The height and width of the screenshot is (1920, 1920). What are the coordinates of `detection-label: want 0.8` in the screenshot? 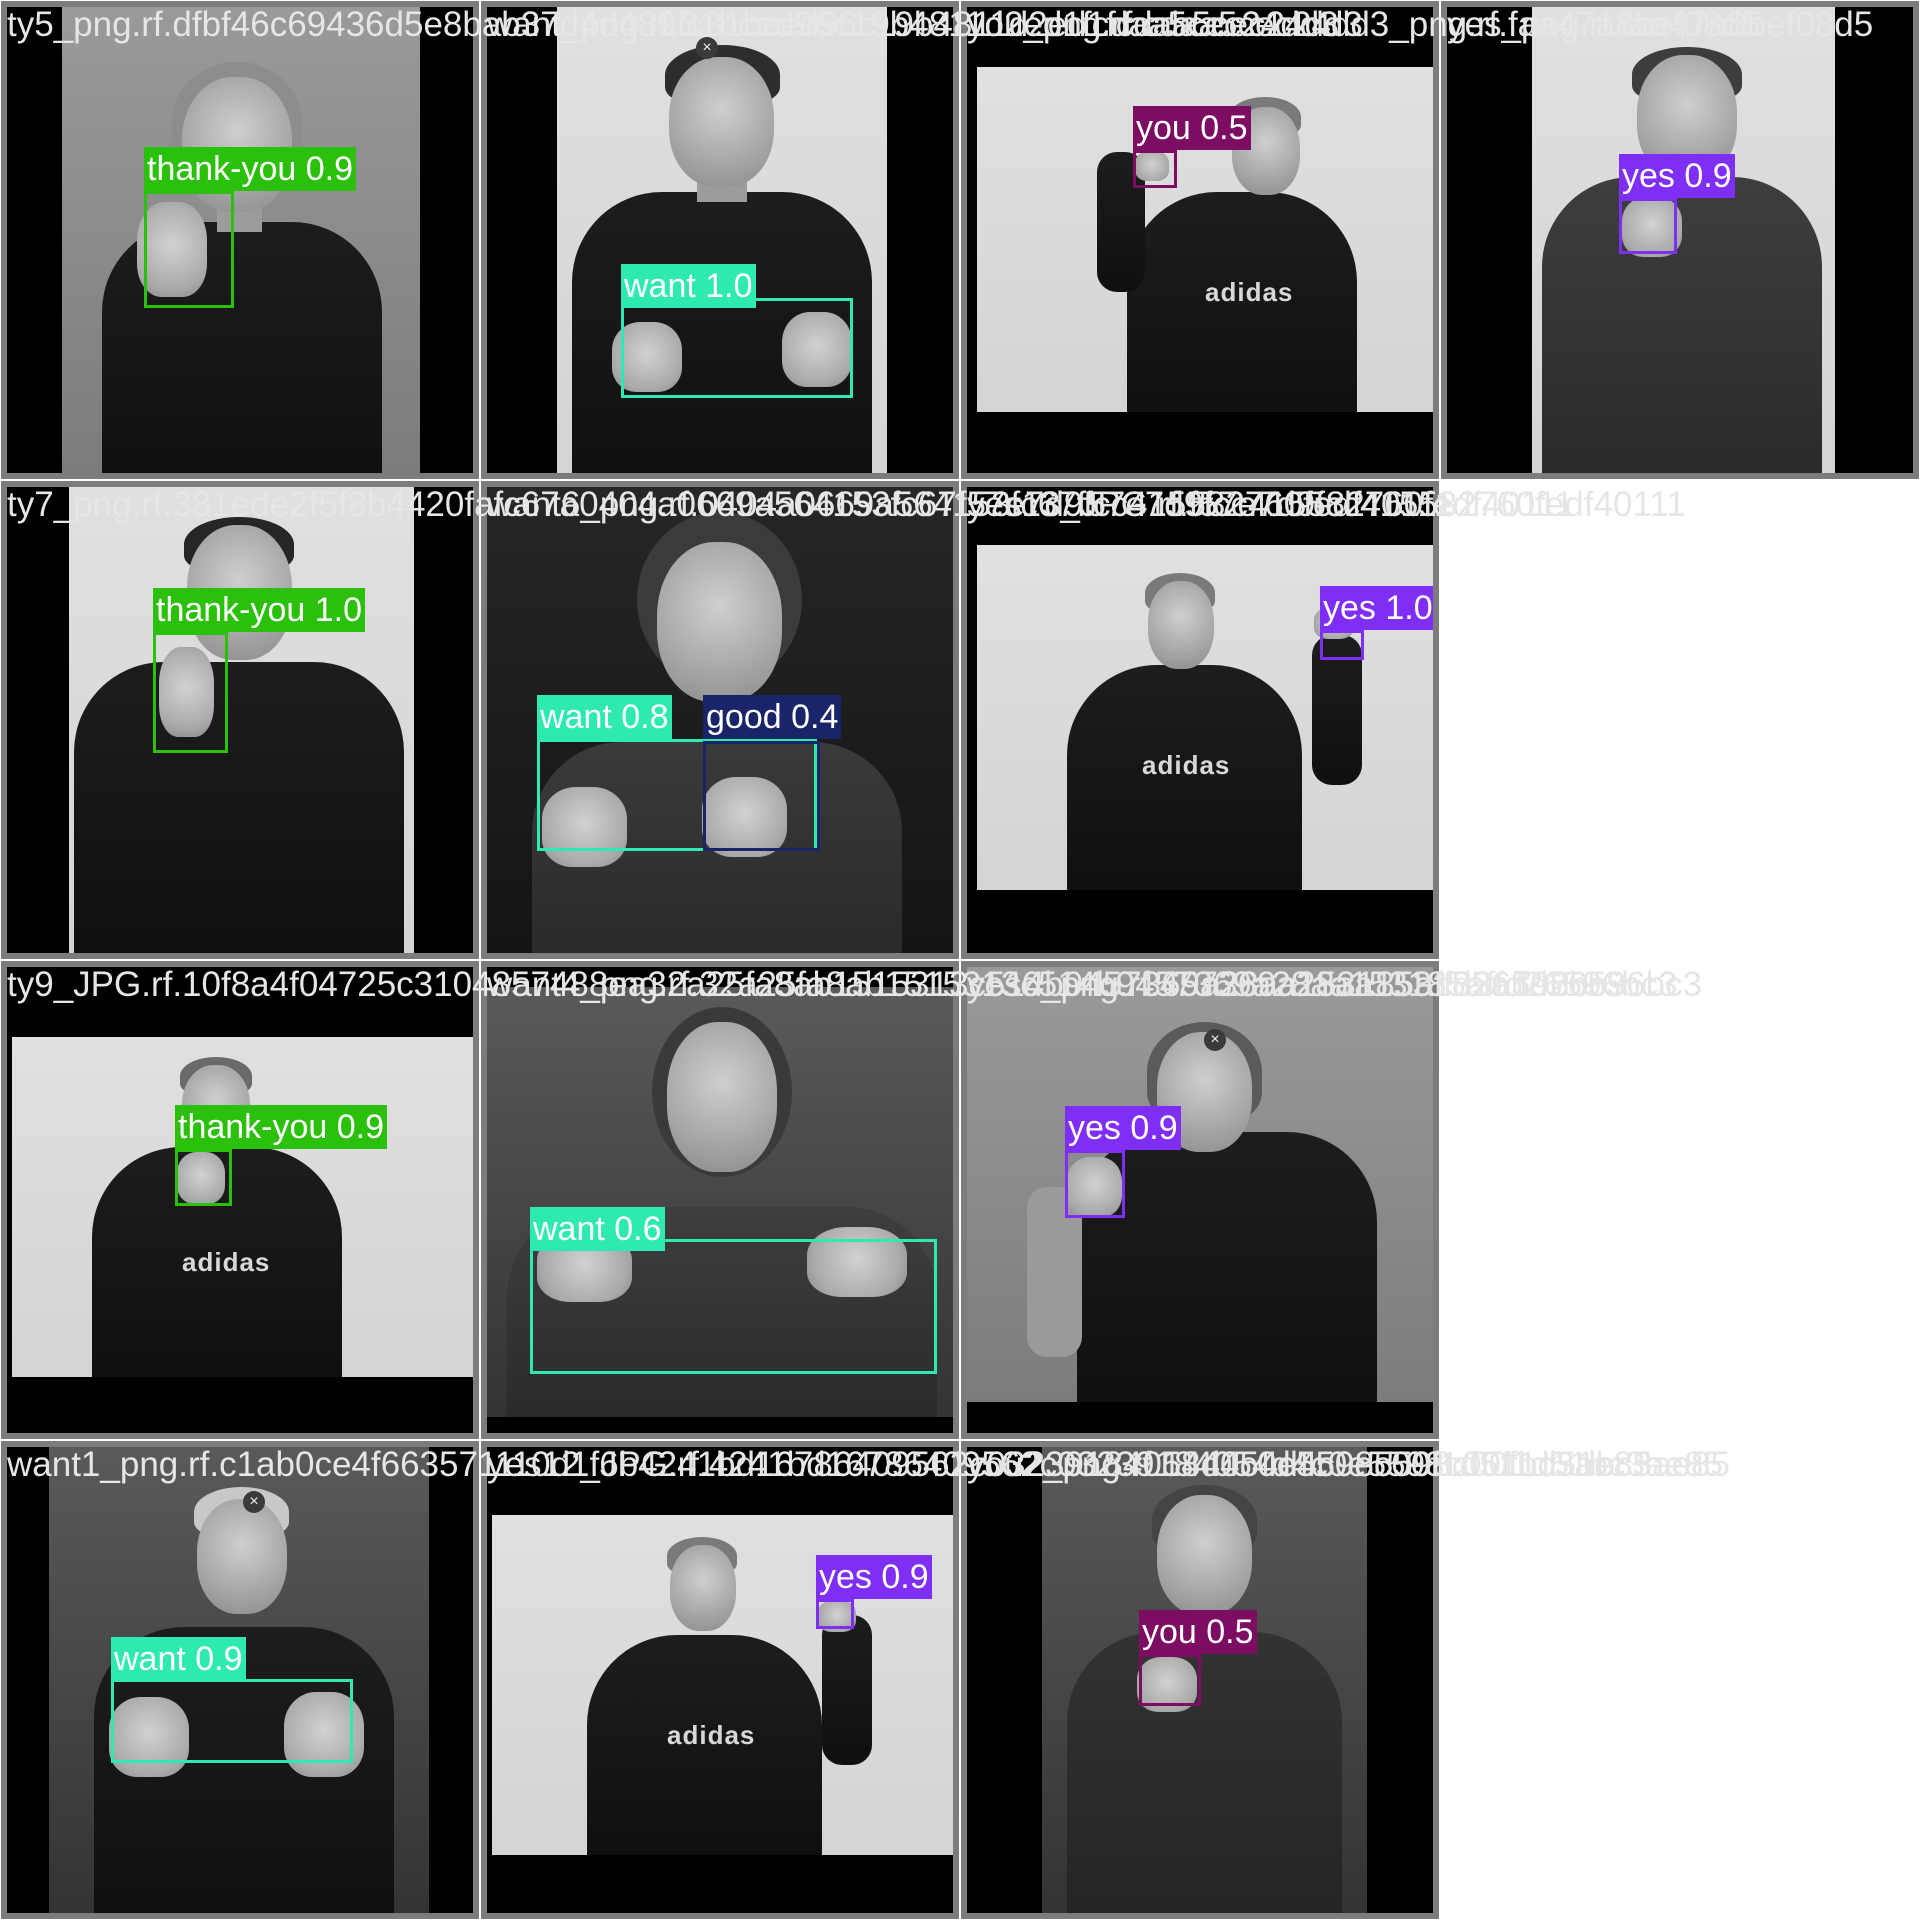 It's located at (604, 717).